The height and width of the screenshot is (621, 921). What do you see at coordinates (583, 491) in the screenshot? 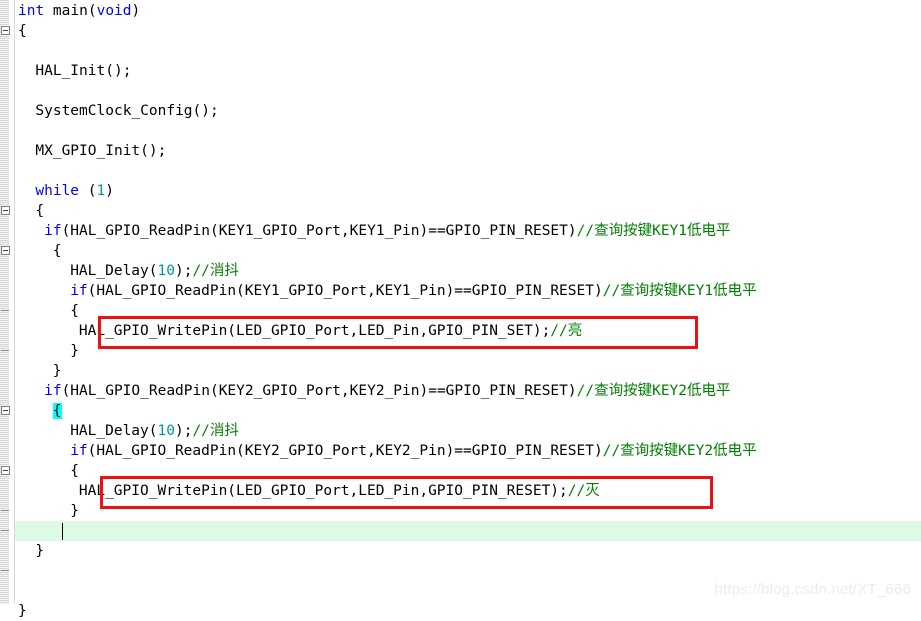
I see `code-token-cmt: //灭` at bounding box center [583, 491].